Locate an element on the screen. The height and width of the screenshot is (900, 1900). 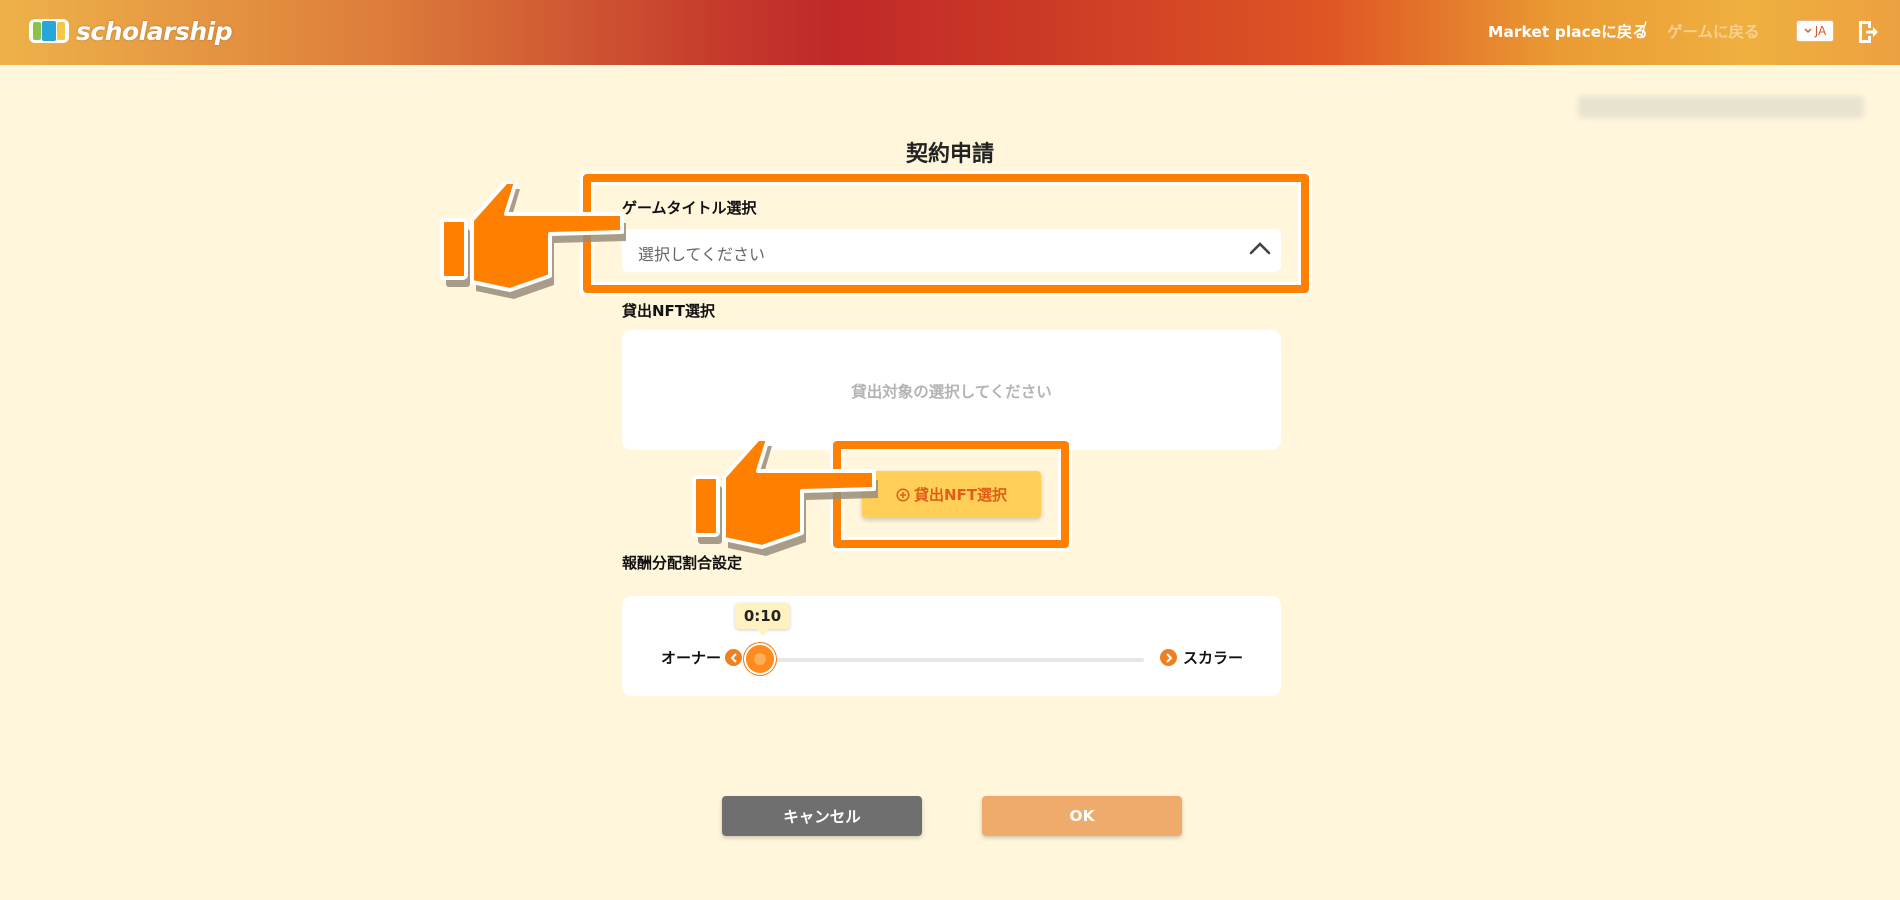
reward-slider-track is located at coordinates (952, 660).